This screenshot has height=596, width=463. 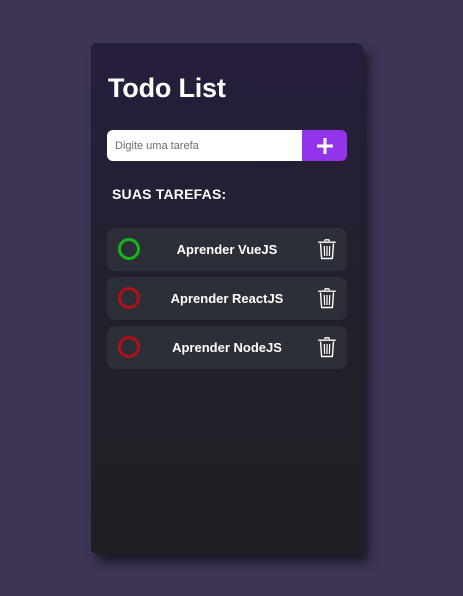 I want to click on new-task-form, so click(x=227, y=145).